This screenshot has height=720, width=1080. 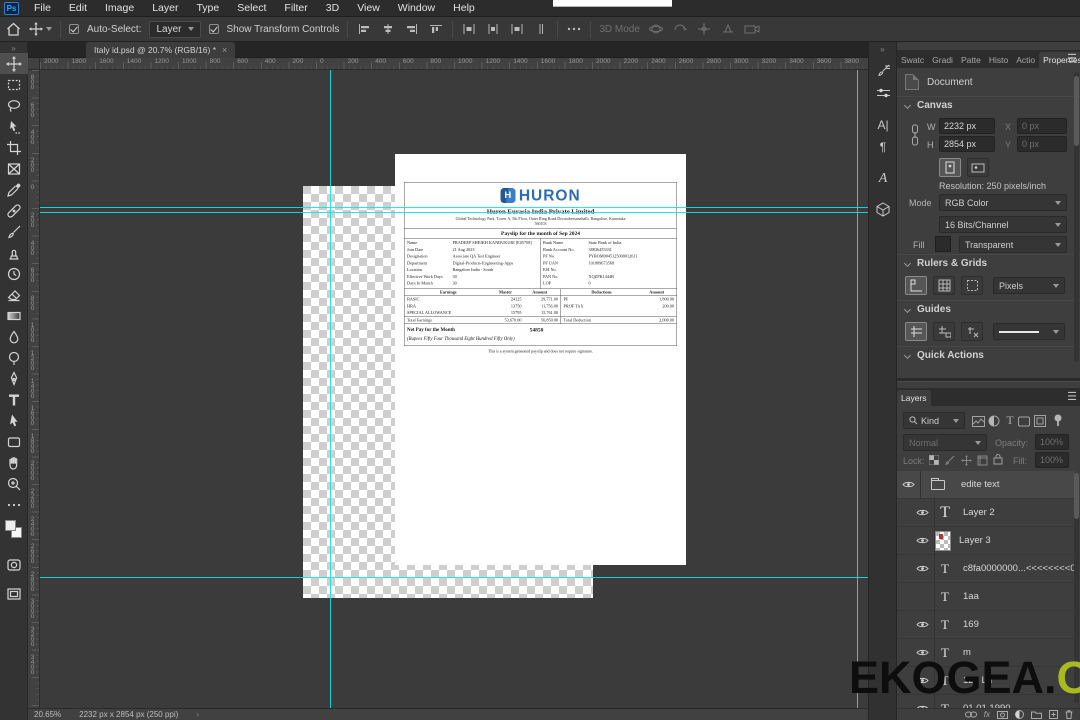 What do you see at coordinates (14, 378) in the screenshot?
I see `pen-tool` at bounding box center [14, 378].